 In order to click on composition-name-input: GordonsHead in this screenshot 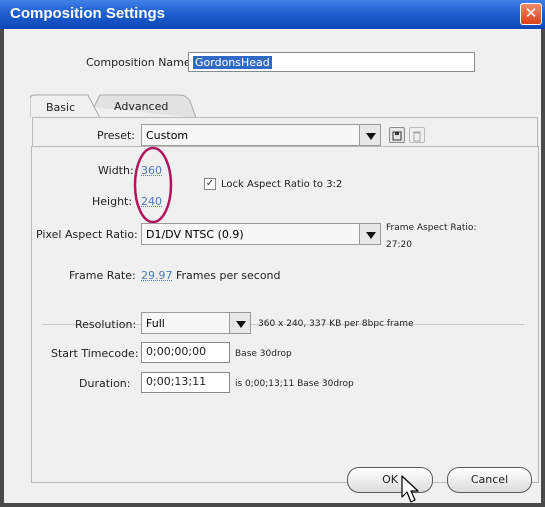, I will do `click(331, 62)`.